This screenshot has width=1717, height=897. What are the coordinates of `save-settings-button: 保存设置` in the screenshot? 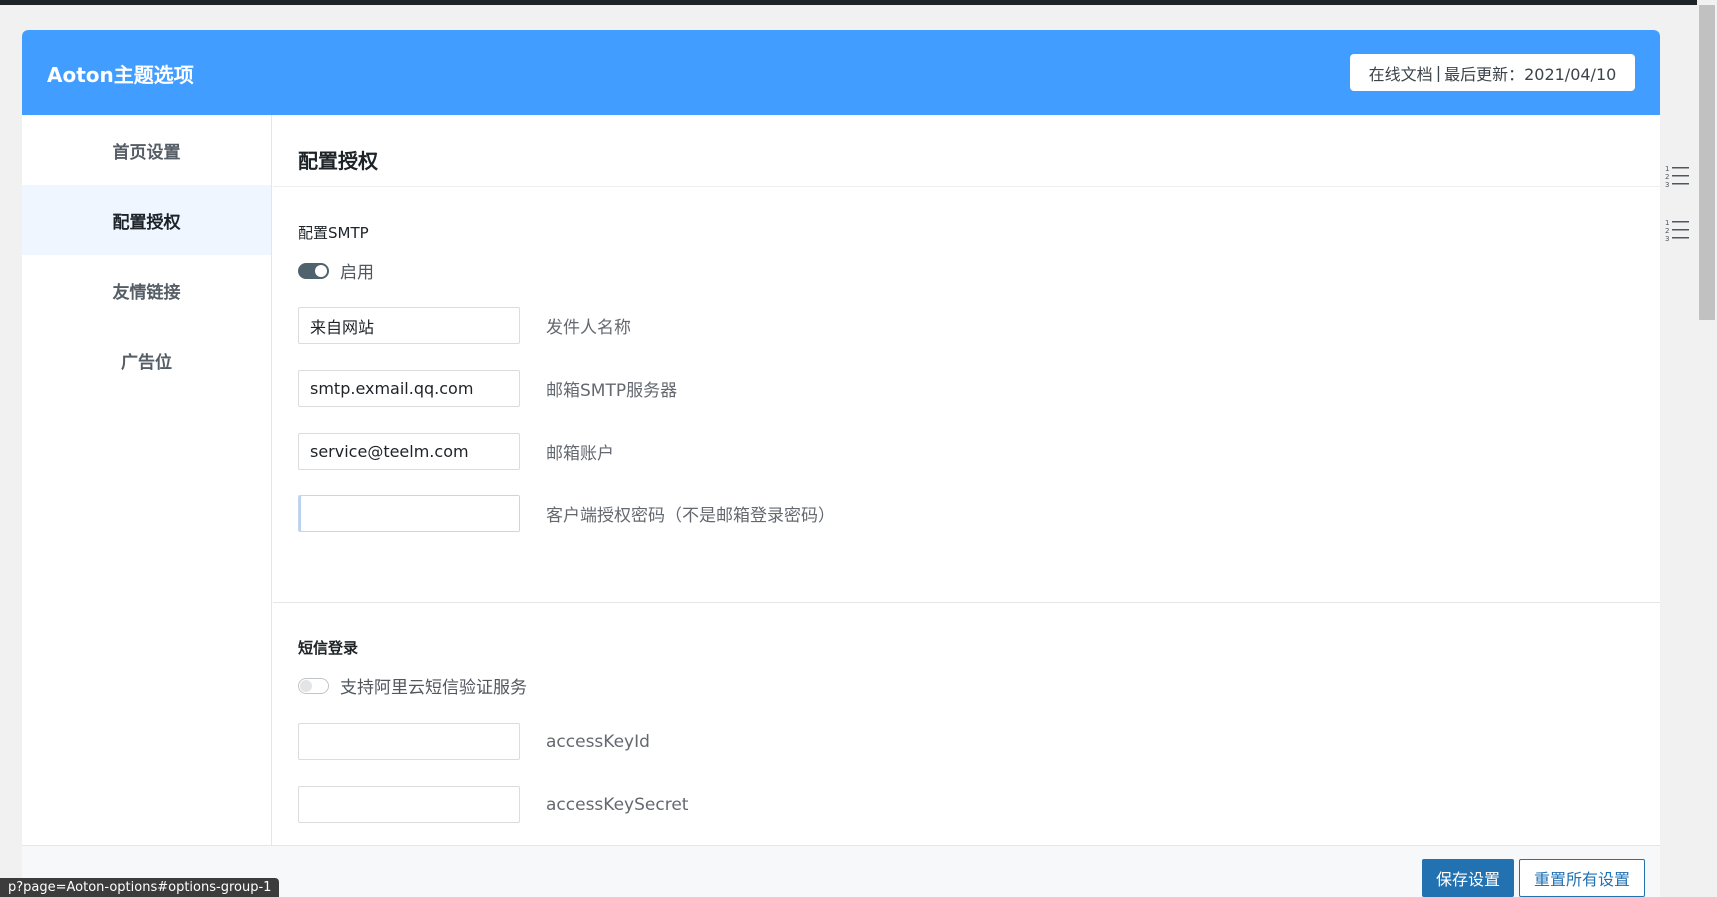 It's located at (1468, 878).